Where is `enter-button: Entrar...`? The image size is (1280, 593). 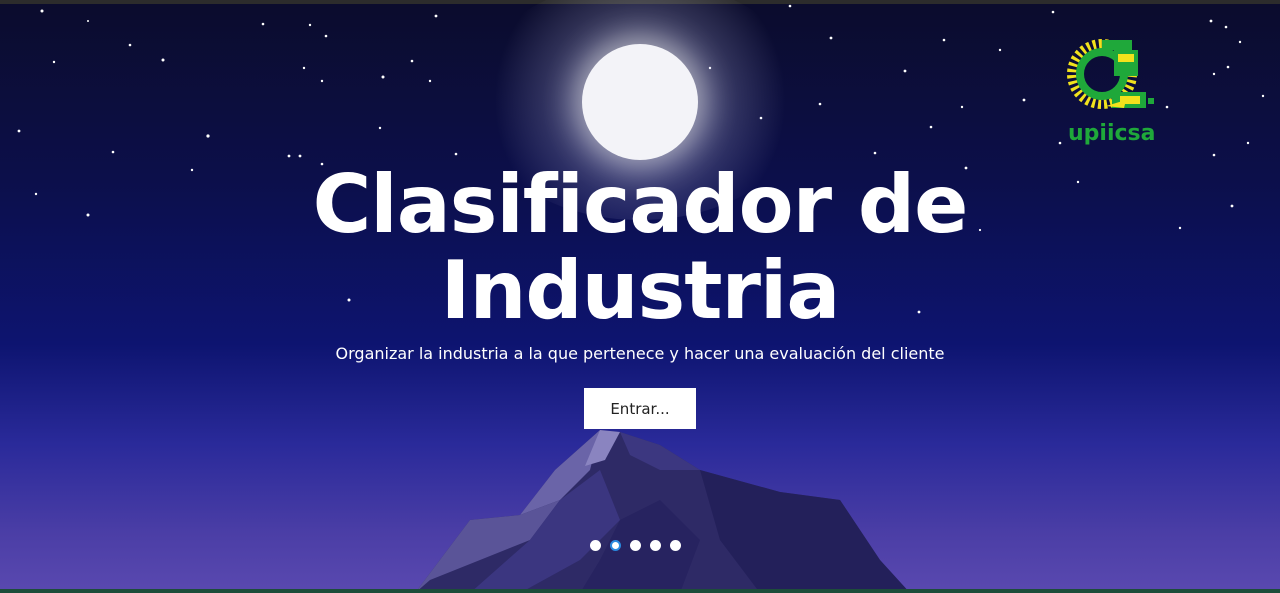
enter-button: Entrar... is located at coordinates (640, 408).